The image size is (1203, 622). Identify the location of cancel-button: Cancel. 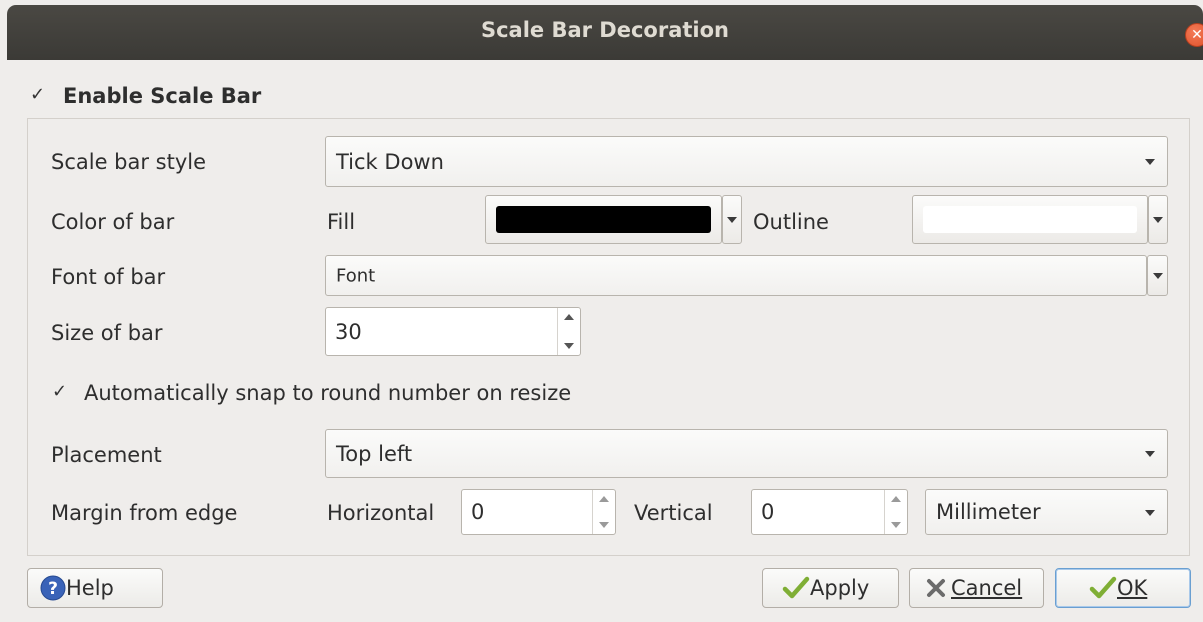
(976, 588).